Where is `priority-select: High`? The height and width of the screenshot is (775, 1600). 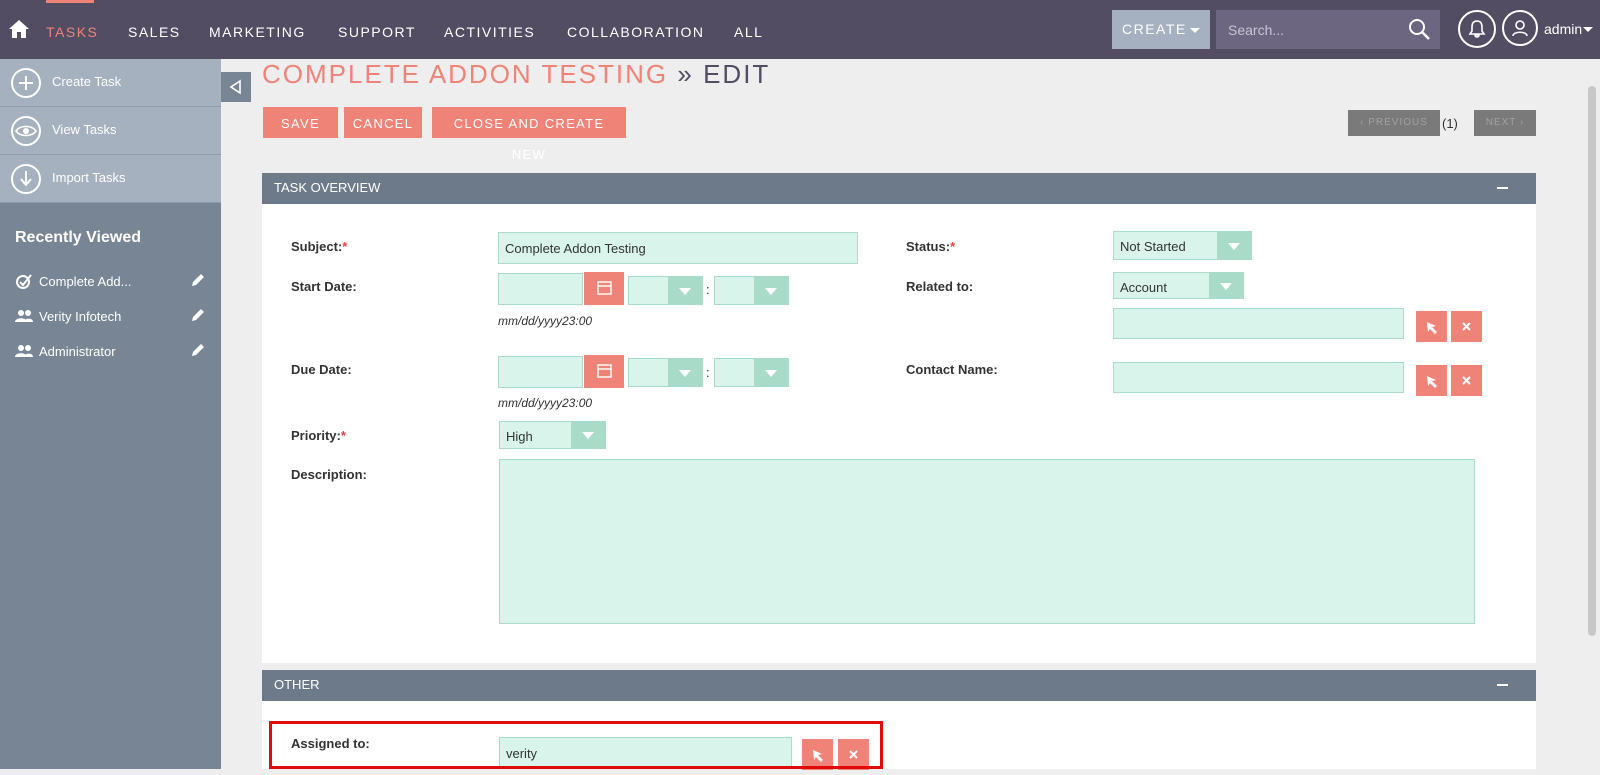
priority-select: High is located at coordinates (552, 435).